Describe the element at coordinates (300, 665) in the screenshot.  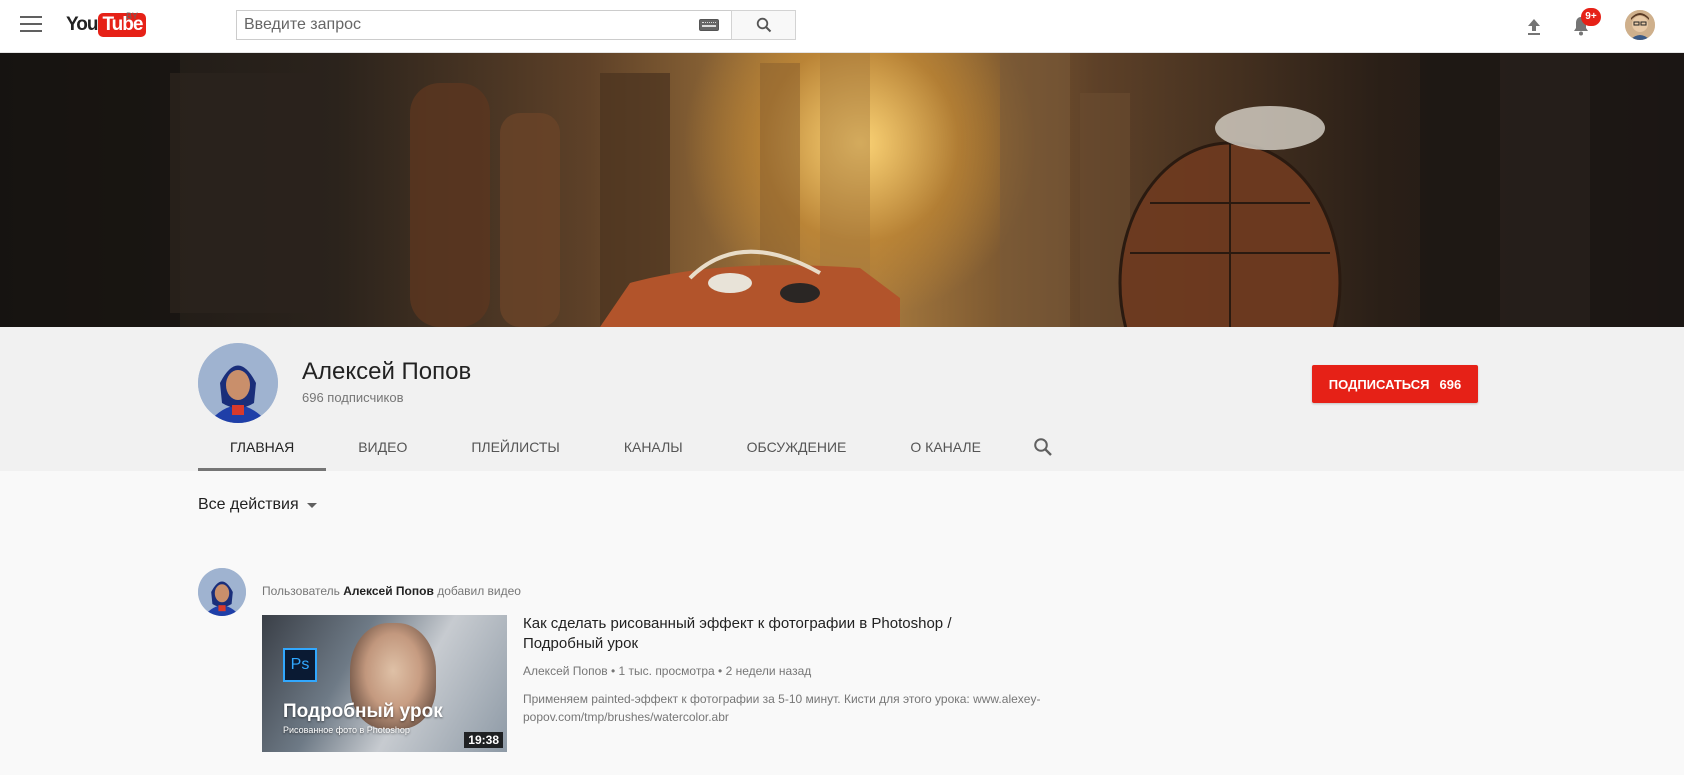
I see `photoshop-icon: Ps` at that location.